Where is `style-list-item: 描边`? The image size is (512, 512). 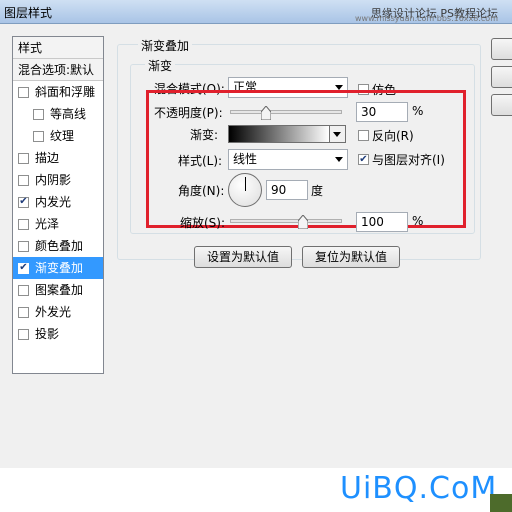 style-list-item: 描边 is located at coordinates (58, 158).